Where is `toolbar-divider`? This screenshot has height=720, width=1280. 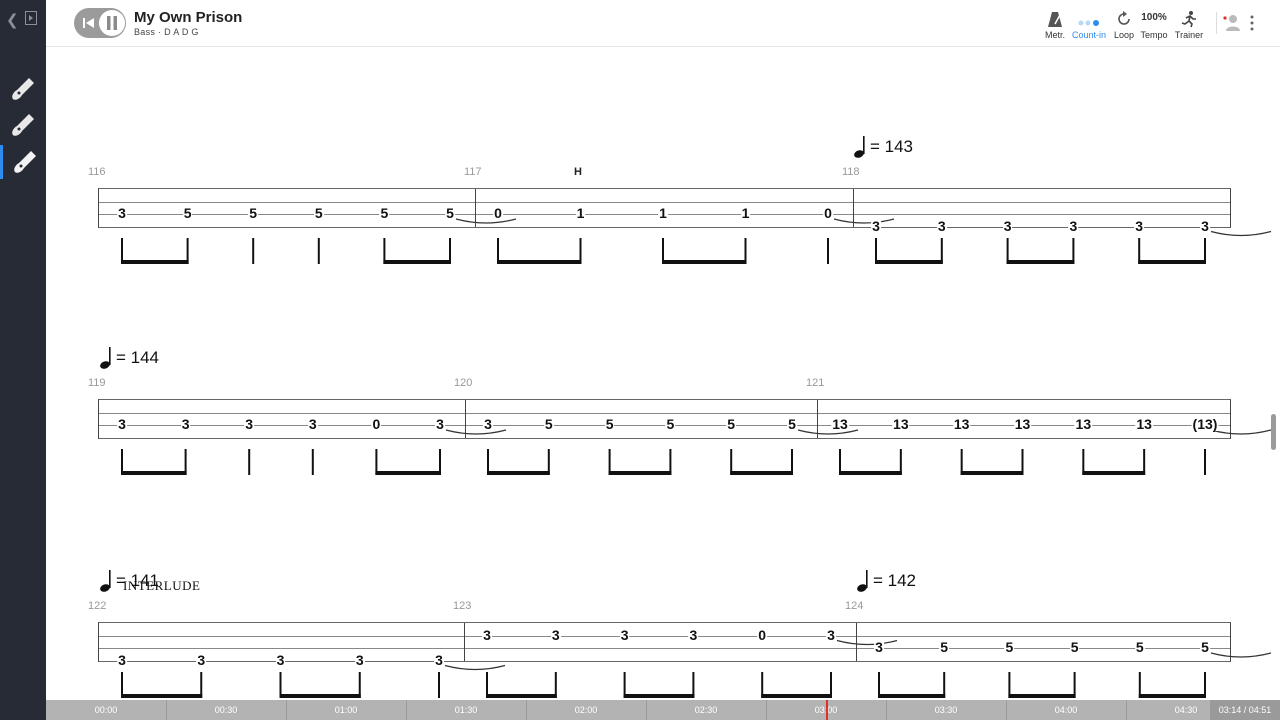 toolbar-divider is located at coordinates (1216, 23).